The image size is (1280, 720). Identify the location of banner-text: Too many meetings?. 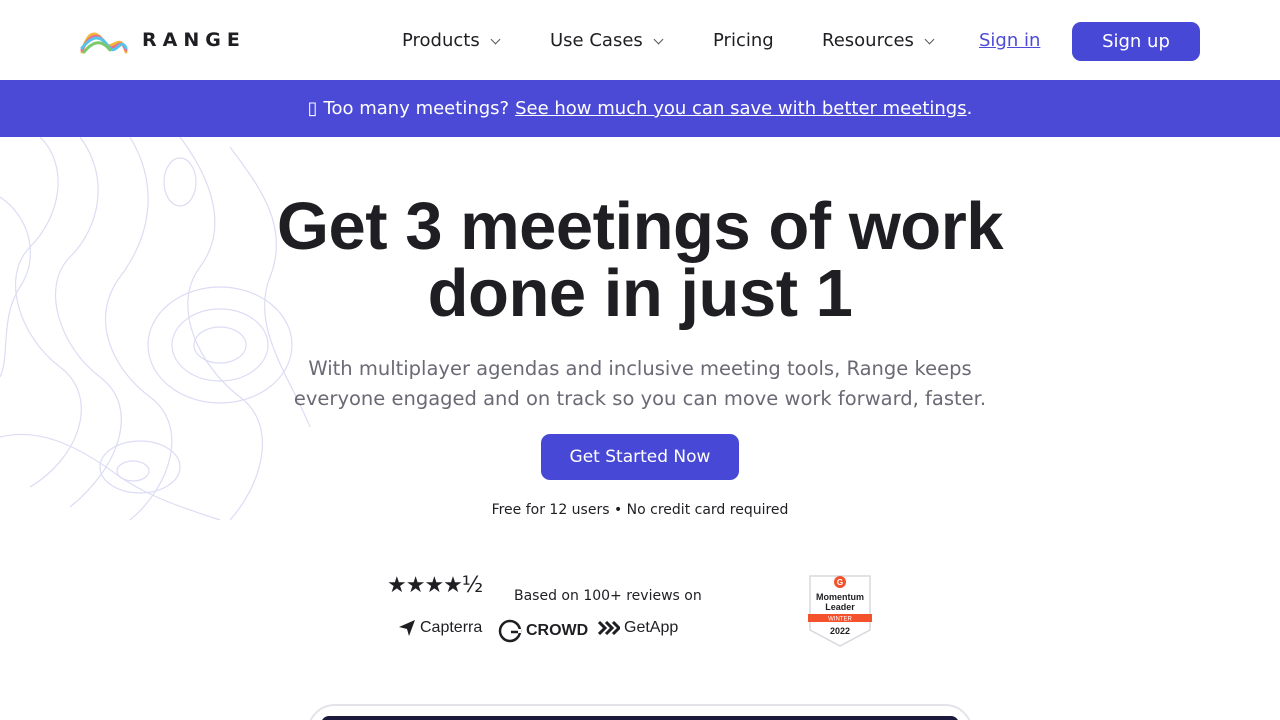
(416, 108).